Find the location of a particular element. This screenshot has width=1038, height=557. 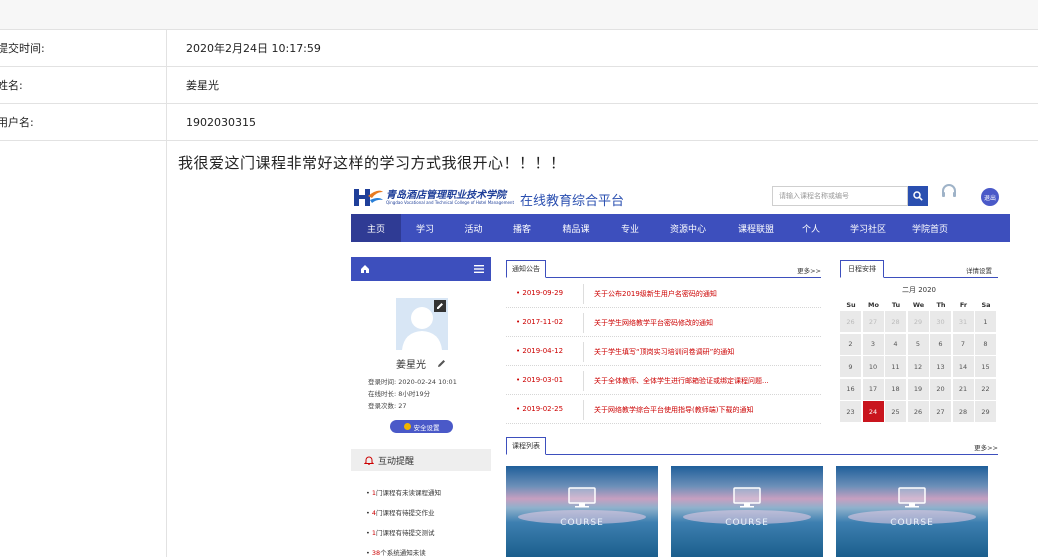

calendar-day: 2 is located at coordinates (850, 344).